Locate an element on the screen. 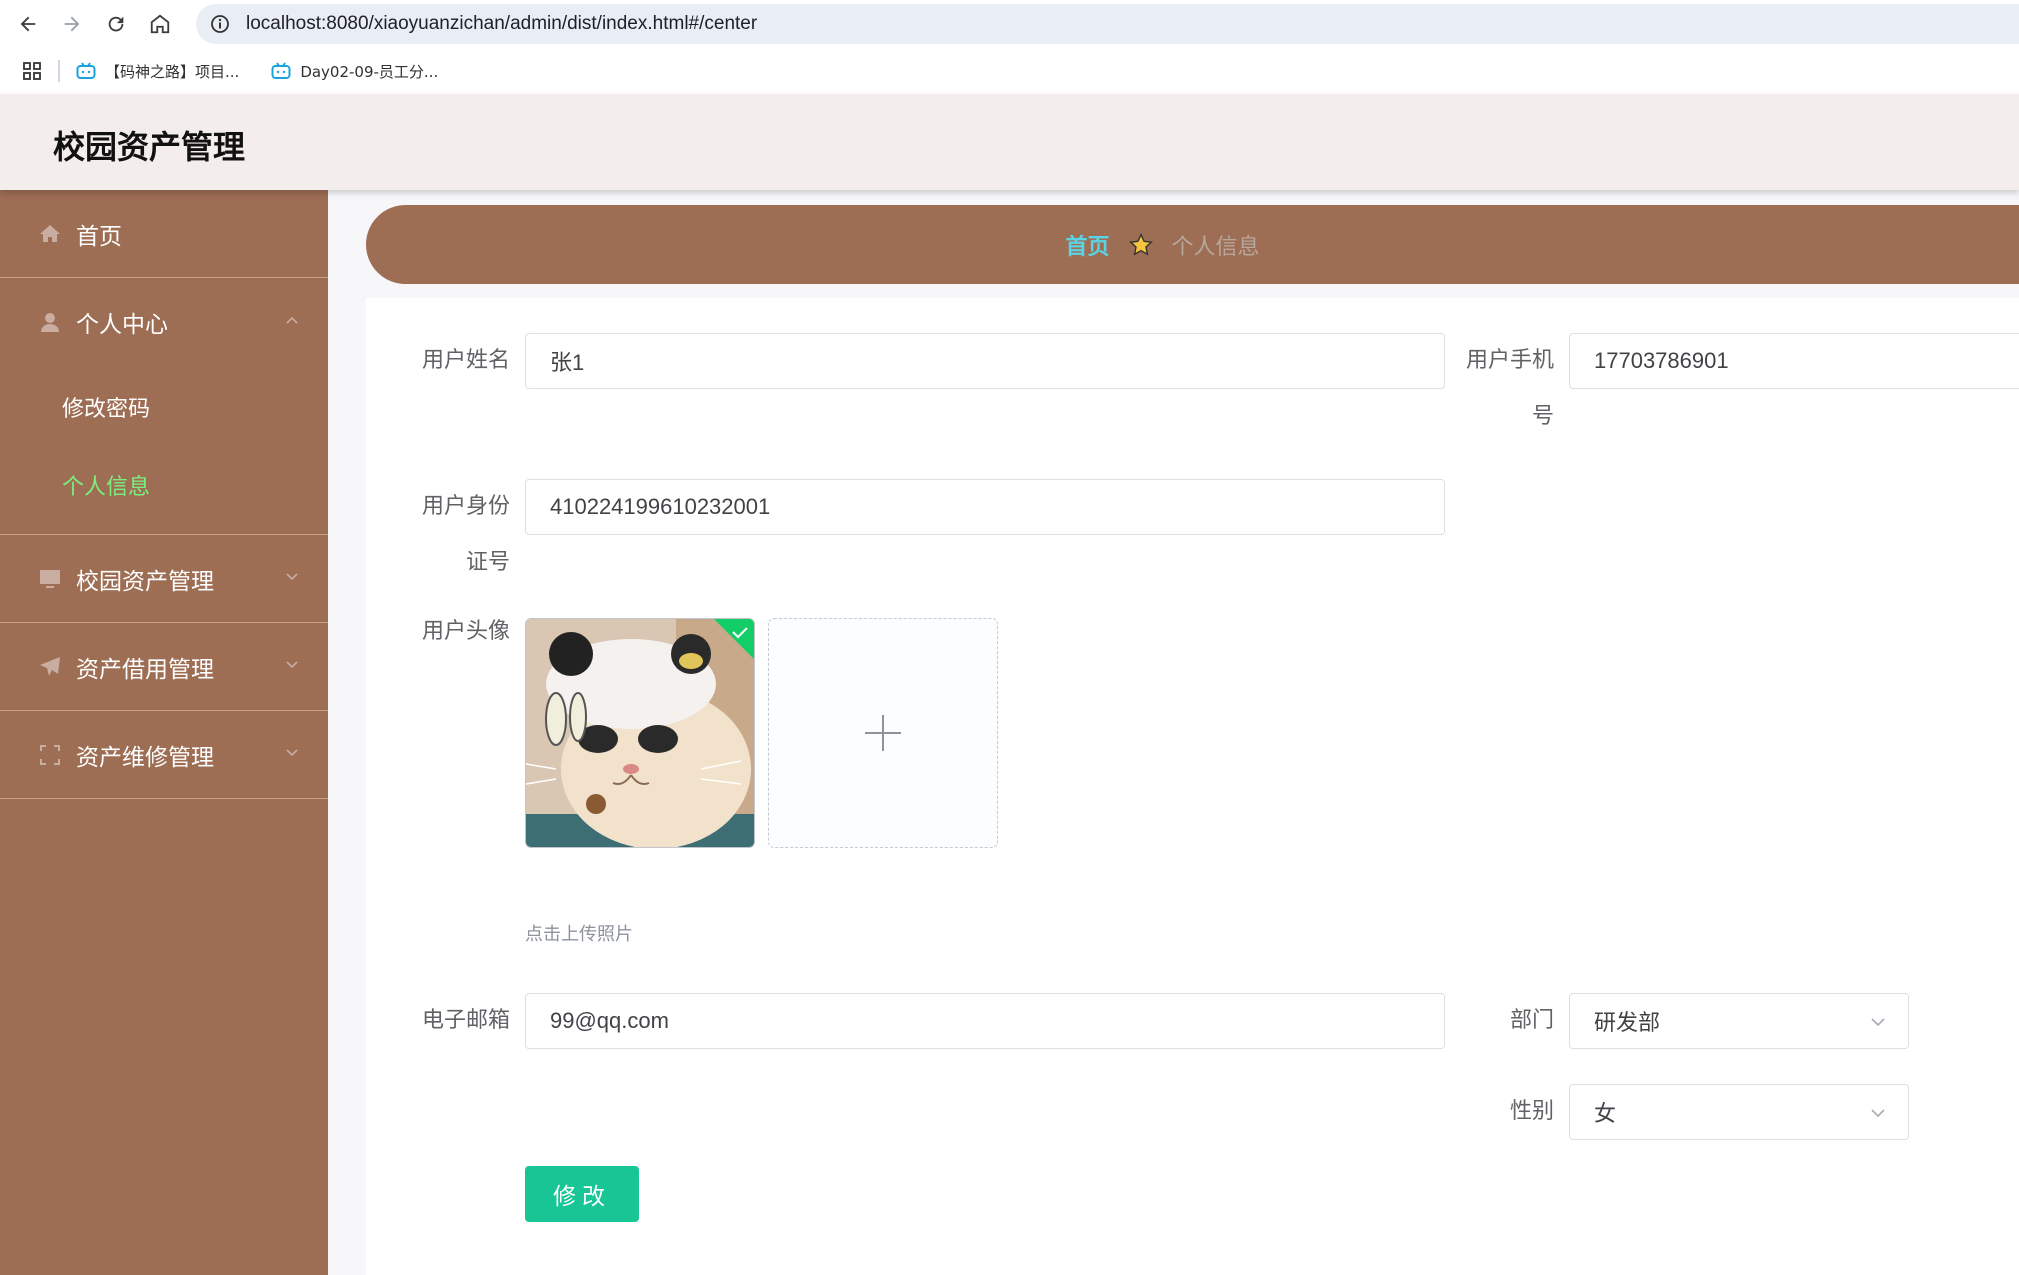 This screenshot has height=1275, width=2019. home-browser-button is located at coordinates (160, 24).